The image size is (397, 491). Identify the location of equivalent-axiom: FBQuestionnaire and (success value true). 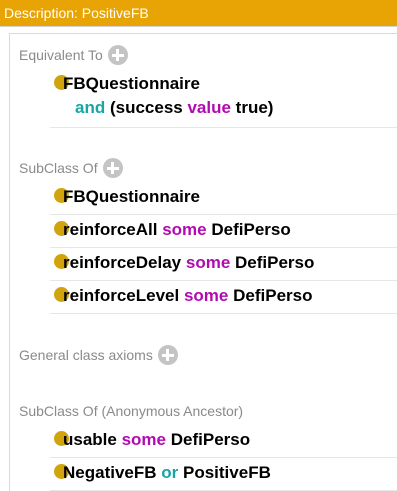
(223, 99).